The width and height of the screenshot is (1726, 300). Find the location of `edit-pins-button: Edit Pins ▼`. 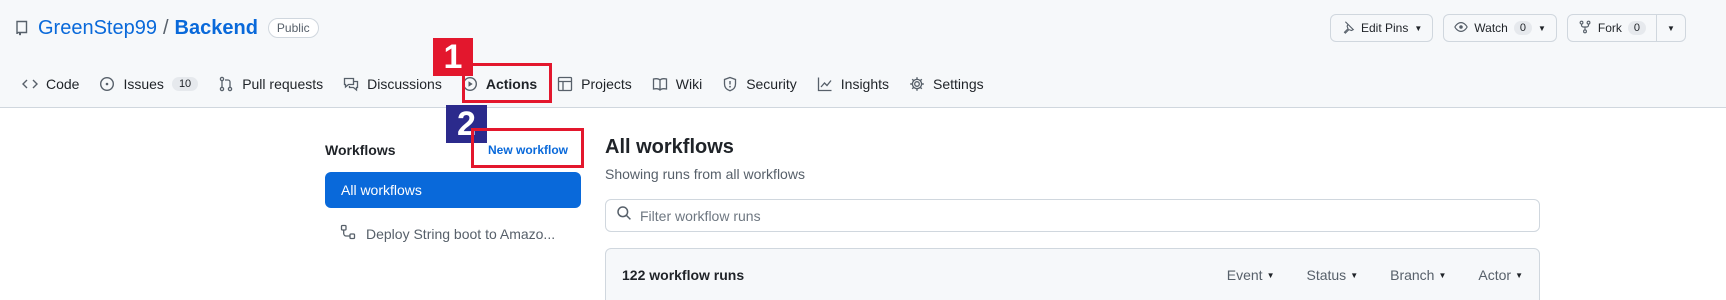

edit-pins-button: Edit Pins ▼ is located at coordinates (1382, 28).